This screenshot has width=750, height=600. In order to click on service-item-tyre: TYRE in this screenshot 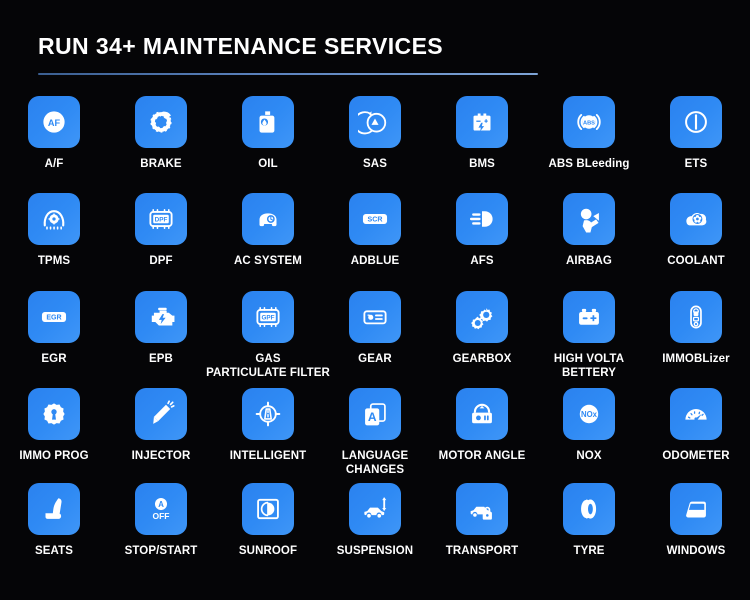, I will do `click(589, 530)`.